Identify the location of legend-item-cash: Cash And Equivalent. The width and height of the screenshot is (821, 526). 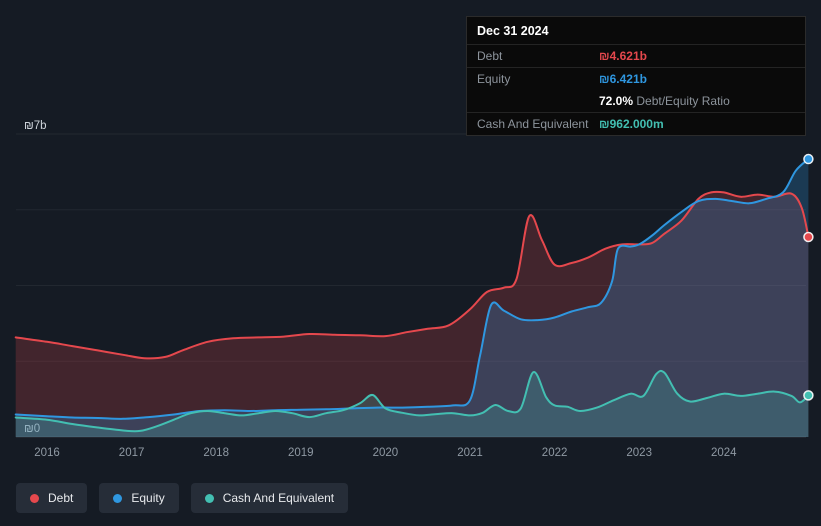
(269, 498).